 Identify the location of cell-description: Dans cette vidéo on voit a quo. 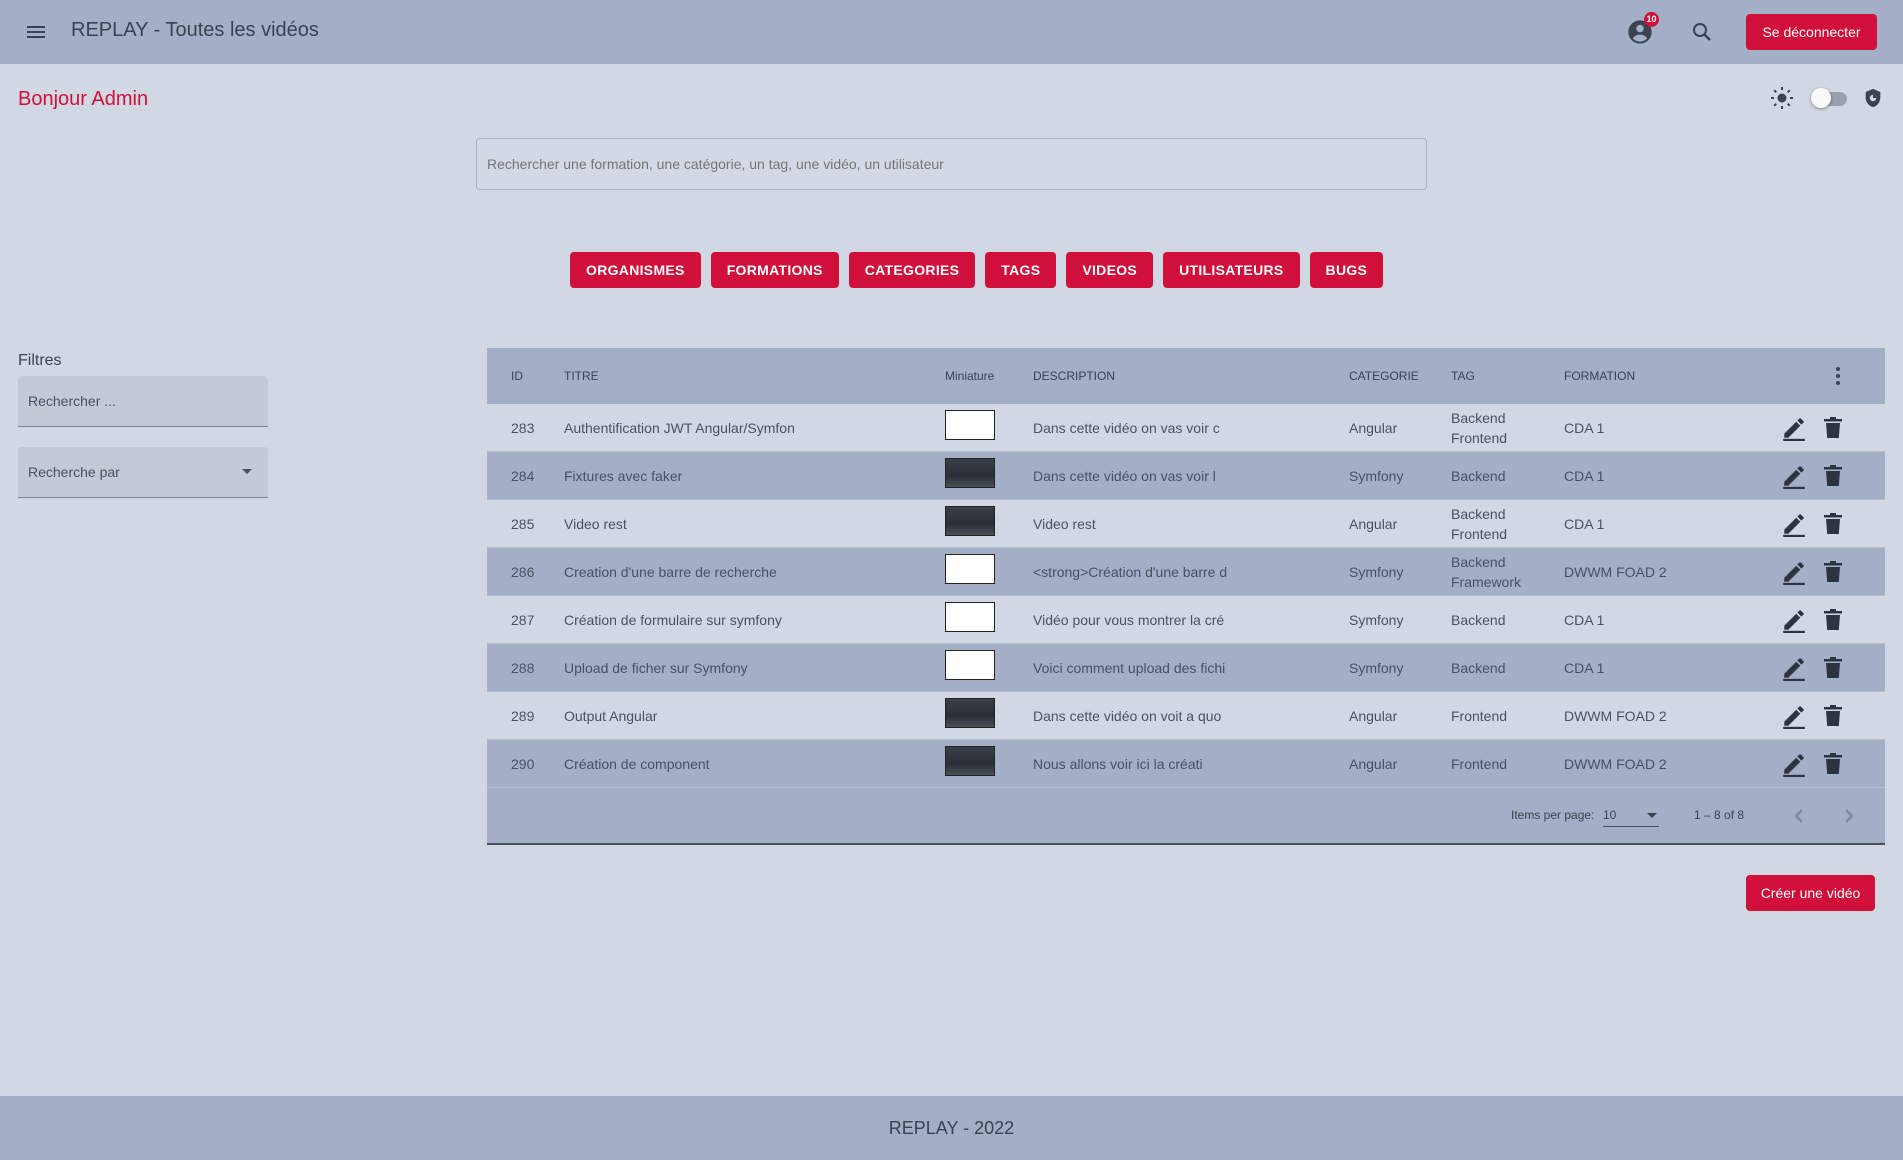
(1127, 716).